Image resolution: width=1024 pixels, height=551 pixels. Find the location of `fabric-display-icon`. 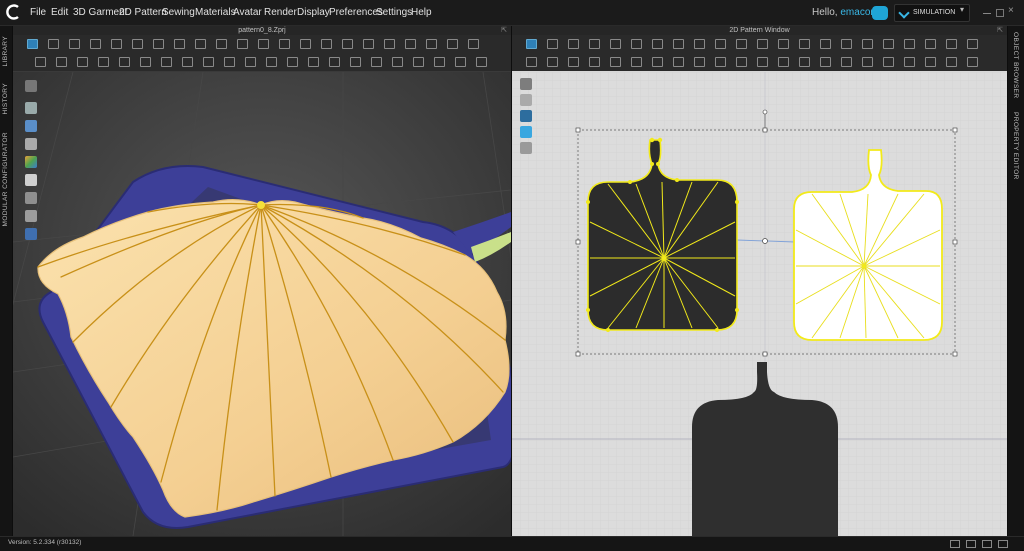

fabric-display-icon is located at coordinates (31, 180).